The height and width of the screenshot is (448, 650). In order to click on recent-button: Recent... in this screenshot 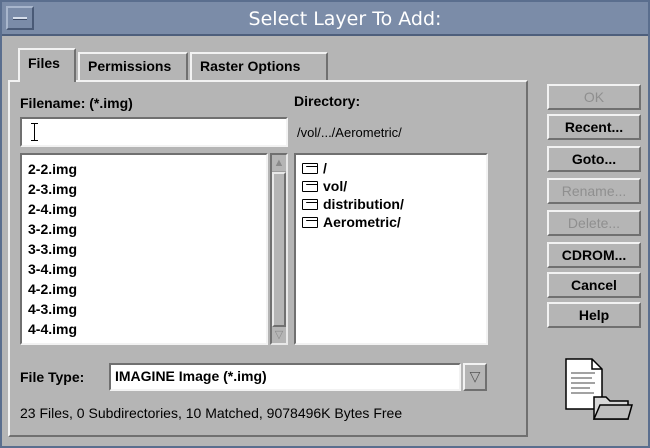, I will do `click(594, 127)`.